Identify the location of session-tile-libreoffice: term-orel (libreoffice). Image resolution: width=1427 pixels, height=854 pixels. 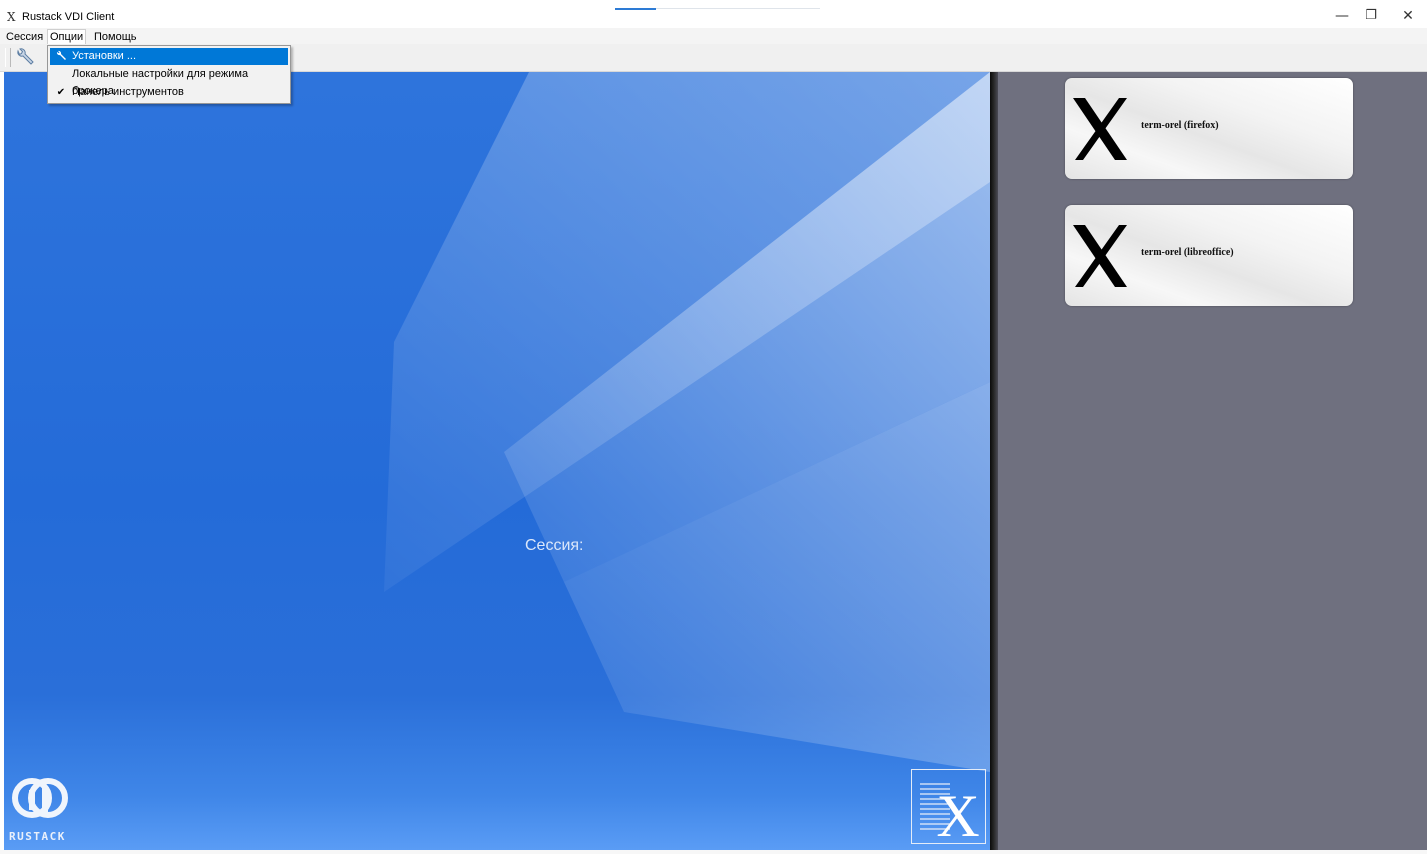
(1209, 255).